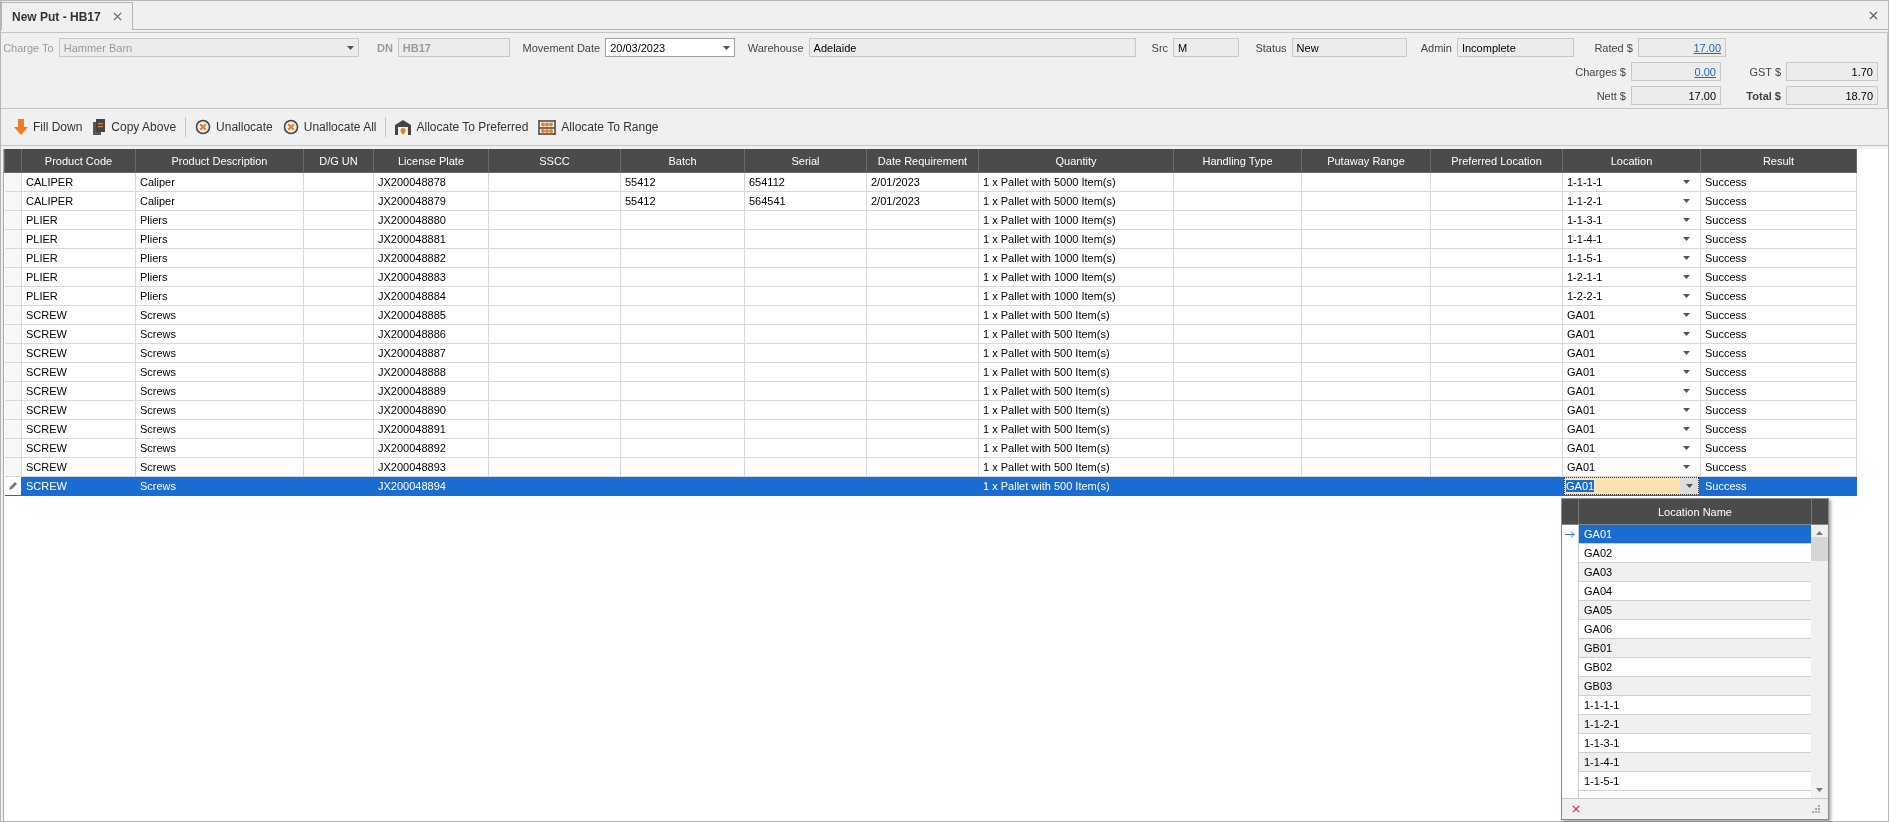 This screenshot has height=822, width=1889. What do you see at coordinates (1832, 95) in the screenshot?
I see `amount-field: 18.70` at bounding box center [1832, 95].